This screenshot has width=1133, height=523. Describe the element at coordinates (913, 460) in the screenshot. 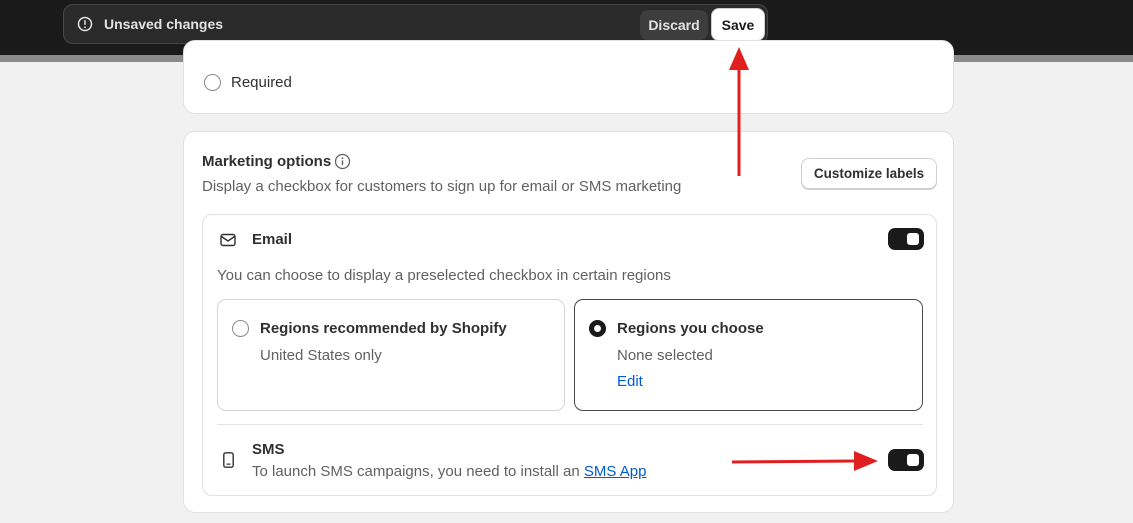

I see `sms-toggle-knob` at that location.